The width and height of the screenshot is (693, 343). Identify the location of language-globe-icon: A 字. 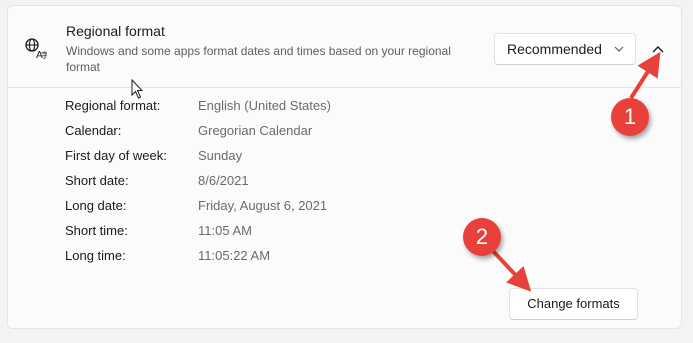
(36, 49).